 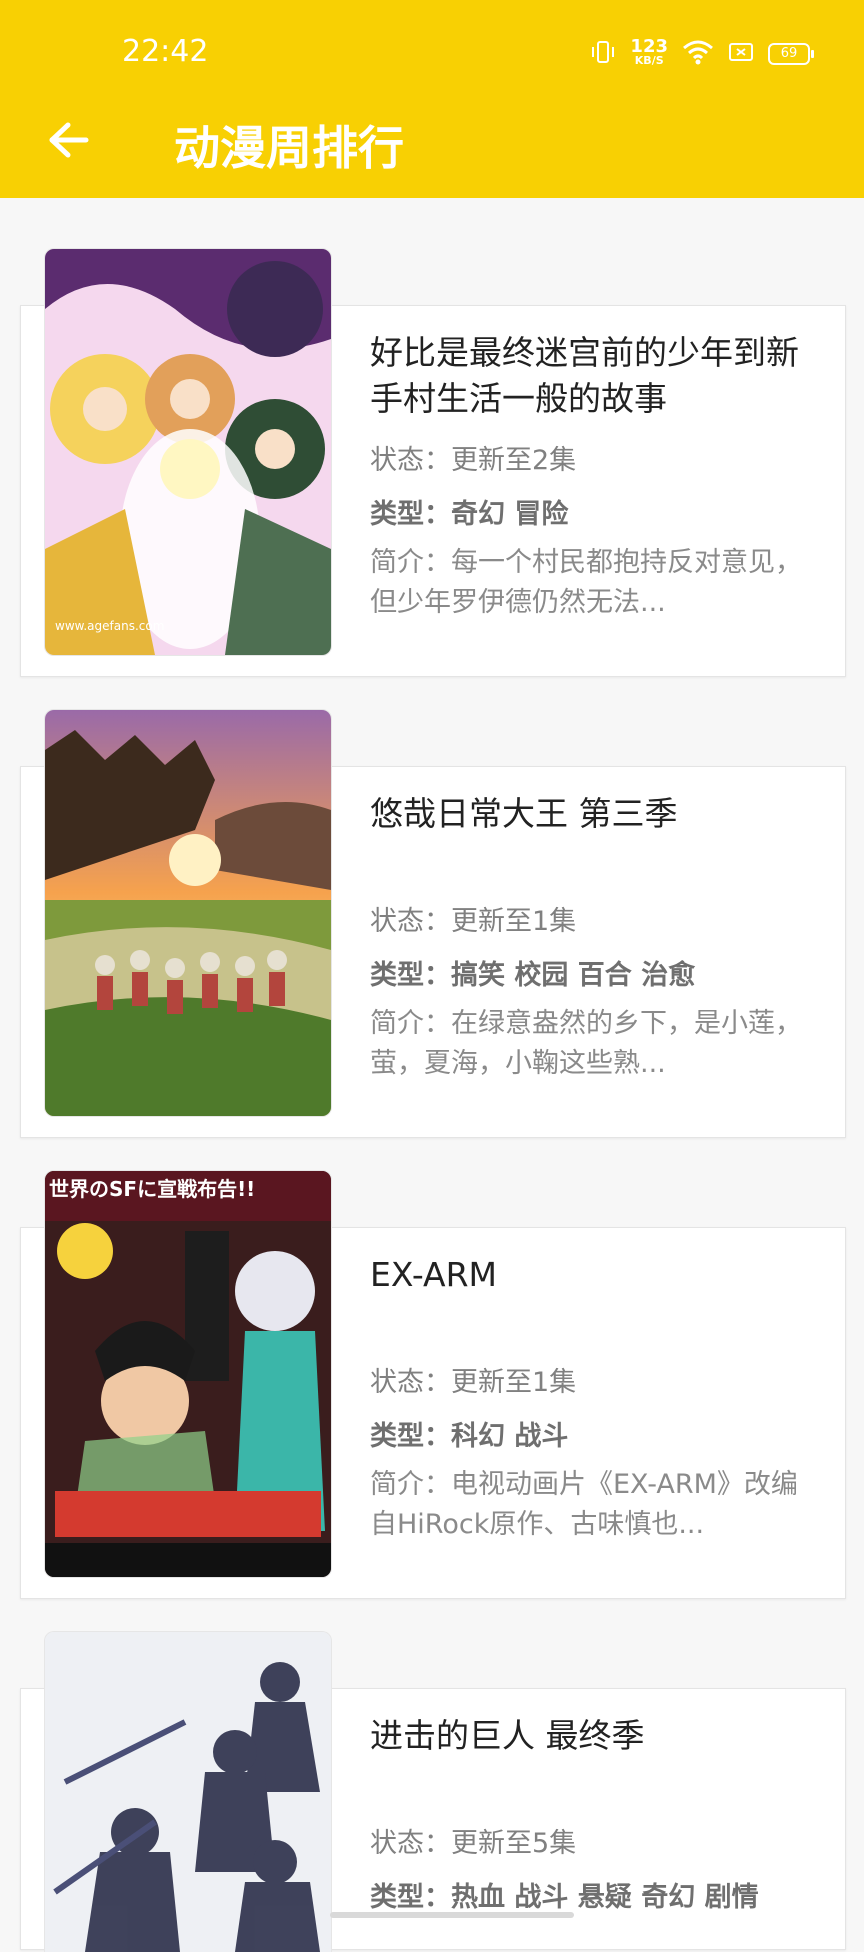 What do you see at coordinates (452, 1915) in the screenshot?
I see `scroll-indicator` at bounding box center [452, 1915].